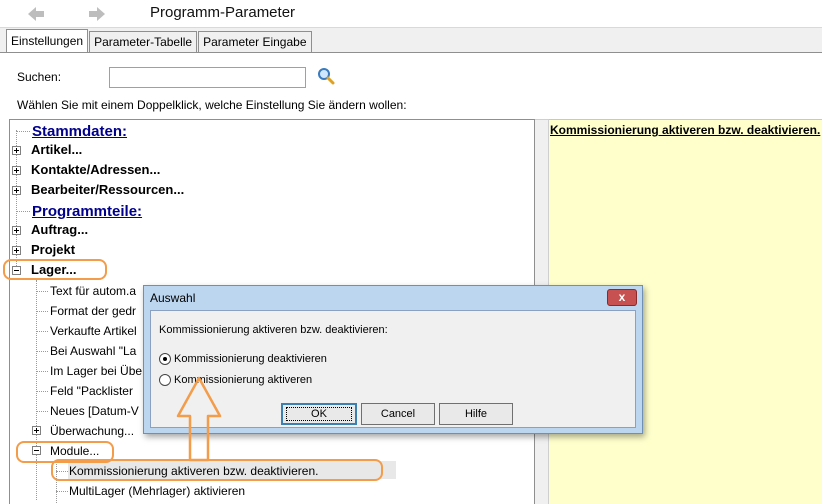 Image resolution: width=822 pixels, height=504 pixels. I want to click on tree-item-projekt: Projekt, so click(53, 250).